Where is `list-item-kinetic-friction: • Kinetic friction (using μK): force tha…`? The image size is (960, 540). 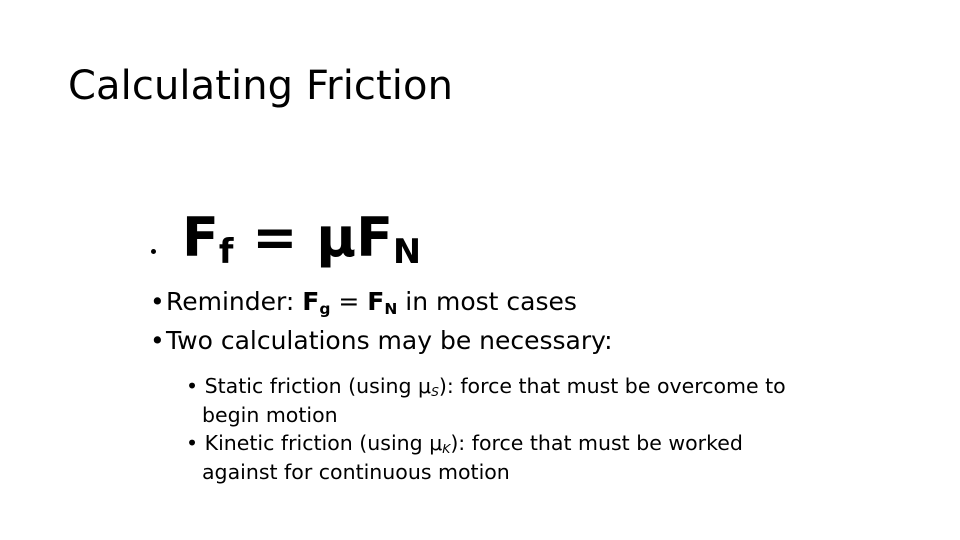
list-item-kinetic-friction: • Kinetic friction (using μK): force tha… is located at coordinates (494, 457).